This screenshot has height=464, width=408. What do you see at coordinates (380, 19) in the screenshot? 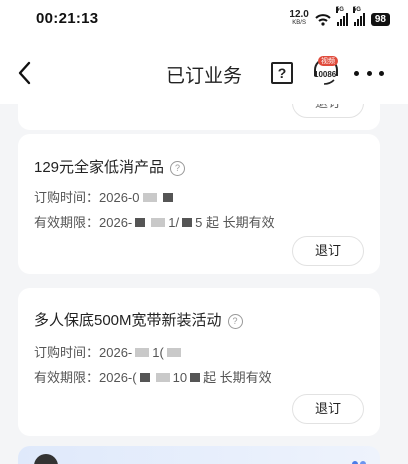
I see `battery-icon: 98` at bounding box center [380, 19].